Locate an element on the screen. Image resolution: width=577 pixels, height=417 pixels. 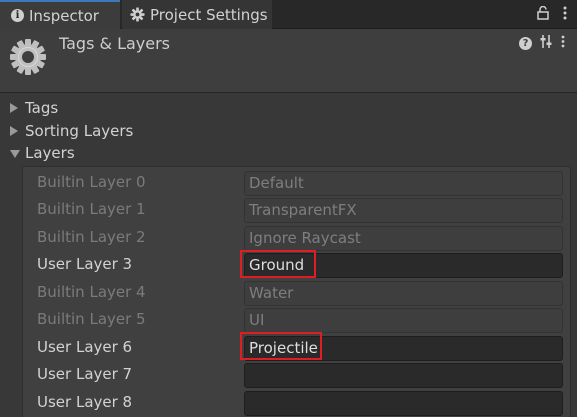
foldout-sorting-layers-label: Sorting Layers is located at coordinates (79, 131).